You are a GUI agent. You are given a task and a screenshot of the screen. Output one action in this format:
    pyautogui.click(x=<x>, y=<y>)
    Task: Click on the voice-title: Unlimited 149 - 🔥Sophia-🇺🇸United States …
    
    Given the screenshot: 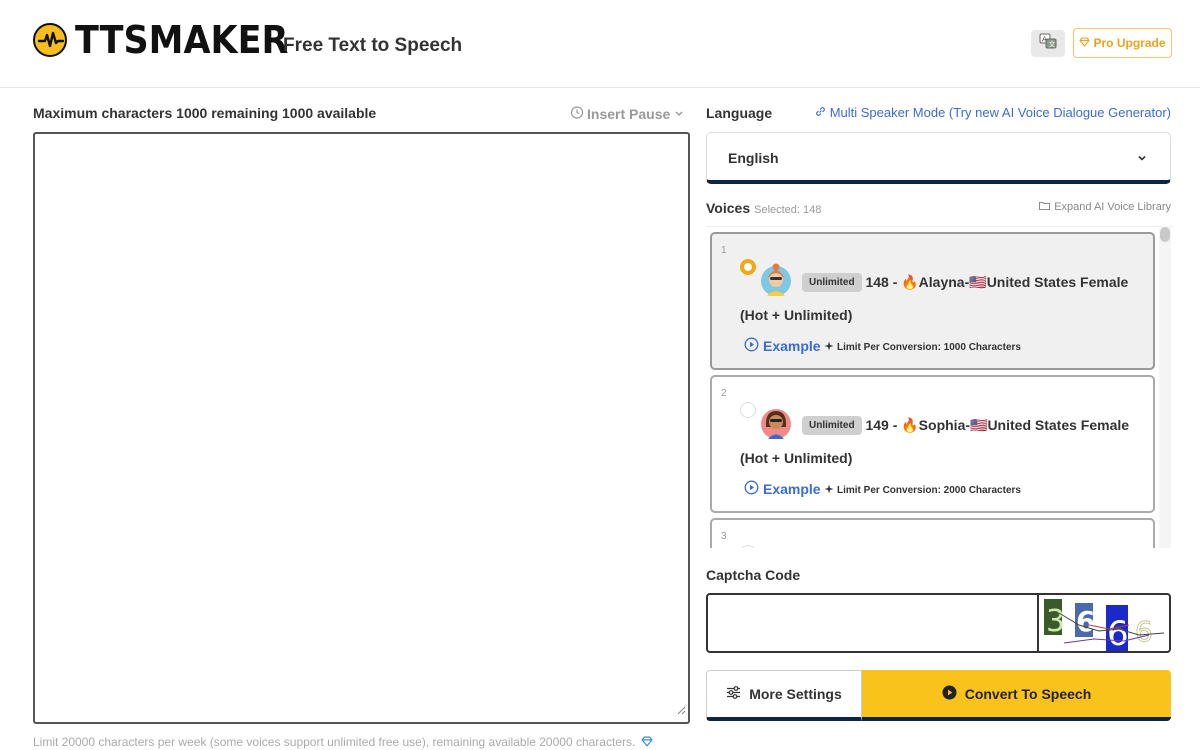 What is the action you would take?
    pyautogui.click(x=942, y=442)
    